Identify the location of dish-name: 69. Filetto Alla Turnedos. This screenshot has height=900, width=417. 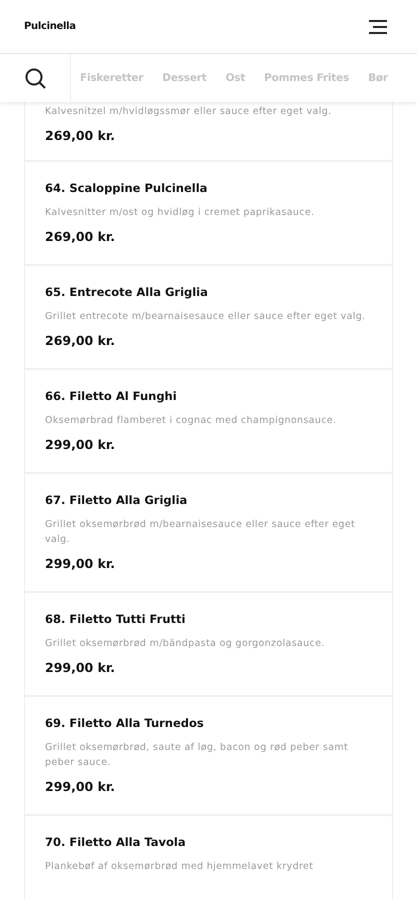
(125, 723).